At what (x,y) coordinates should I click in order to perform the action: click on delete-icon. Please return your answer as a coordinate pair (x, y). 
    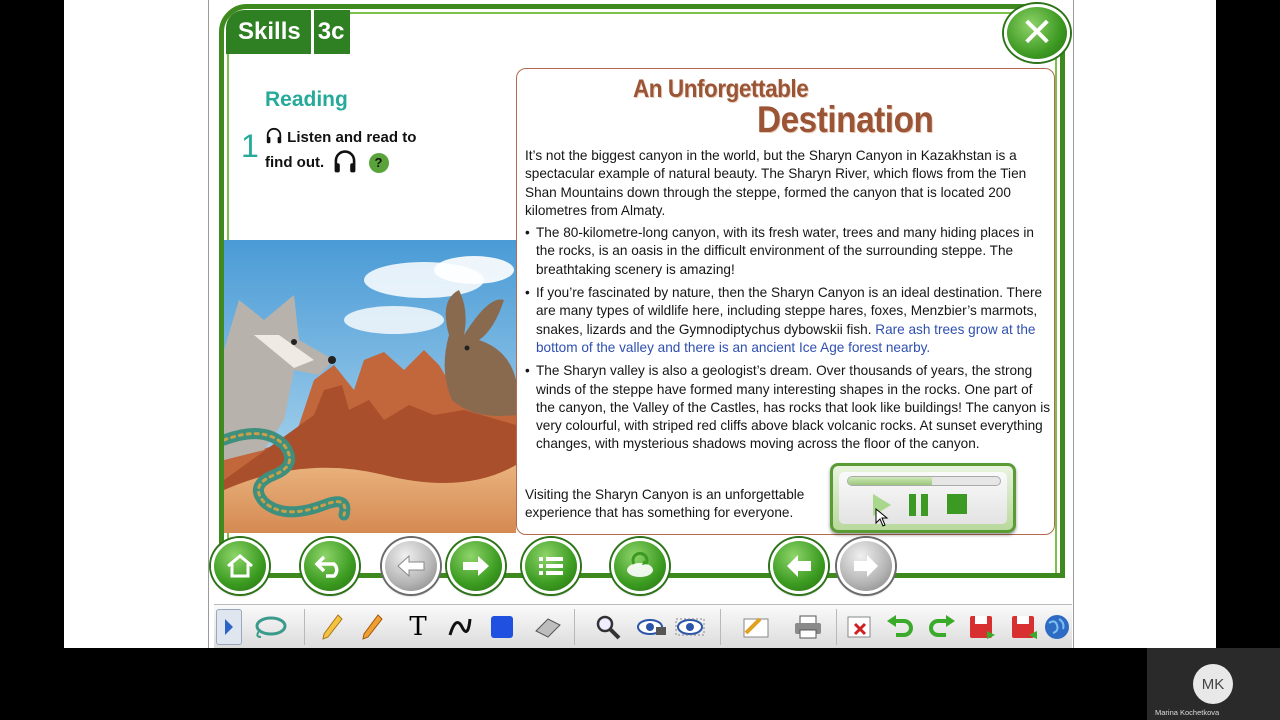
    Looking at the image, I should click on (859, 627).